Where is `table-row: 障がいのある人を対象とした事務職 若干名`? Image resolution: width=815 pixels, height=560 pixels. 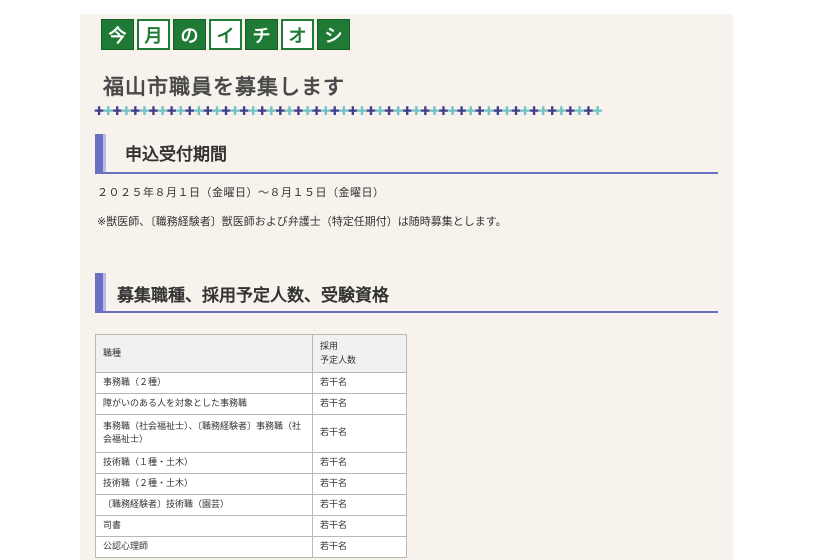 table-row: 障がいのある人を対象とした事務職 若干名 is located at coordinates (251, 404).